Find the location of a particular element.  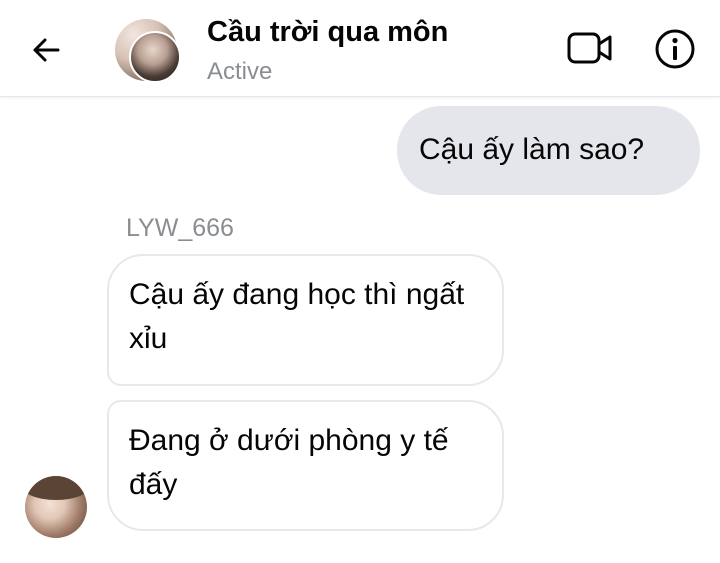

video-call-icon is located at coordinates (589, 48).